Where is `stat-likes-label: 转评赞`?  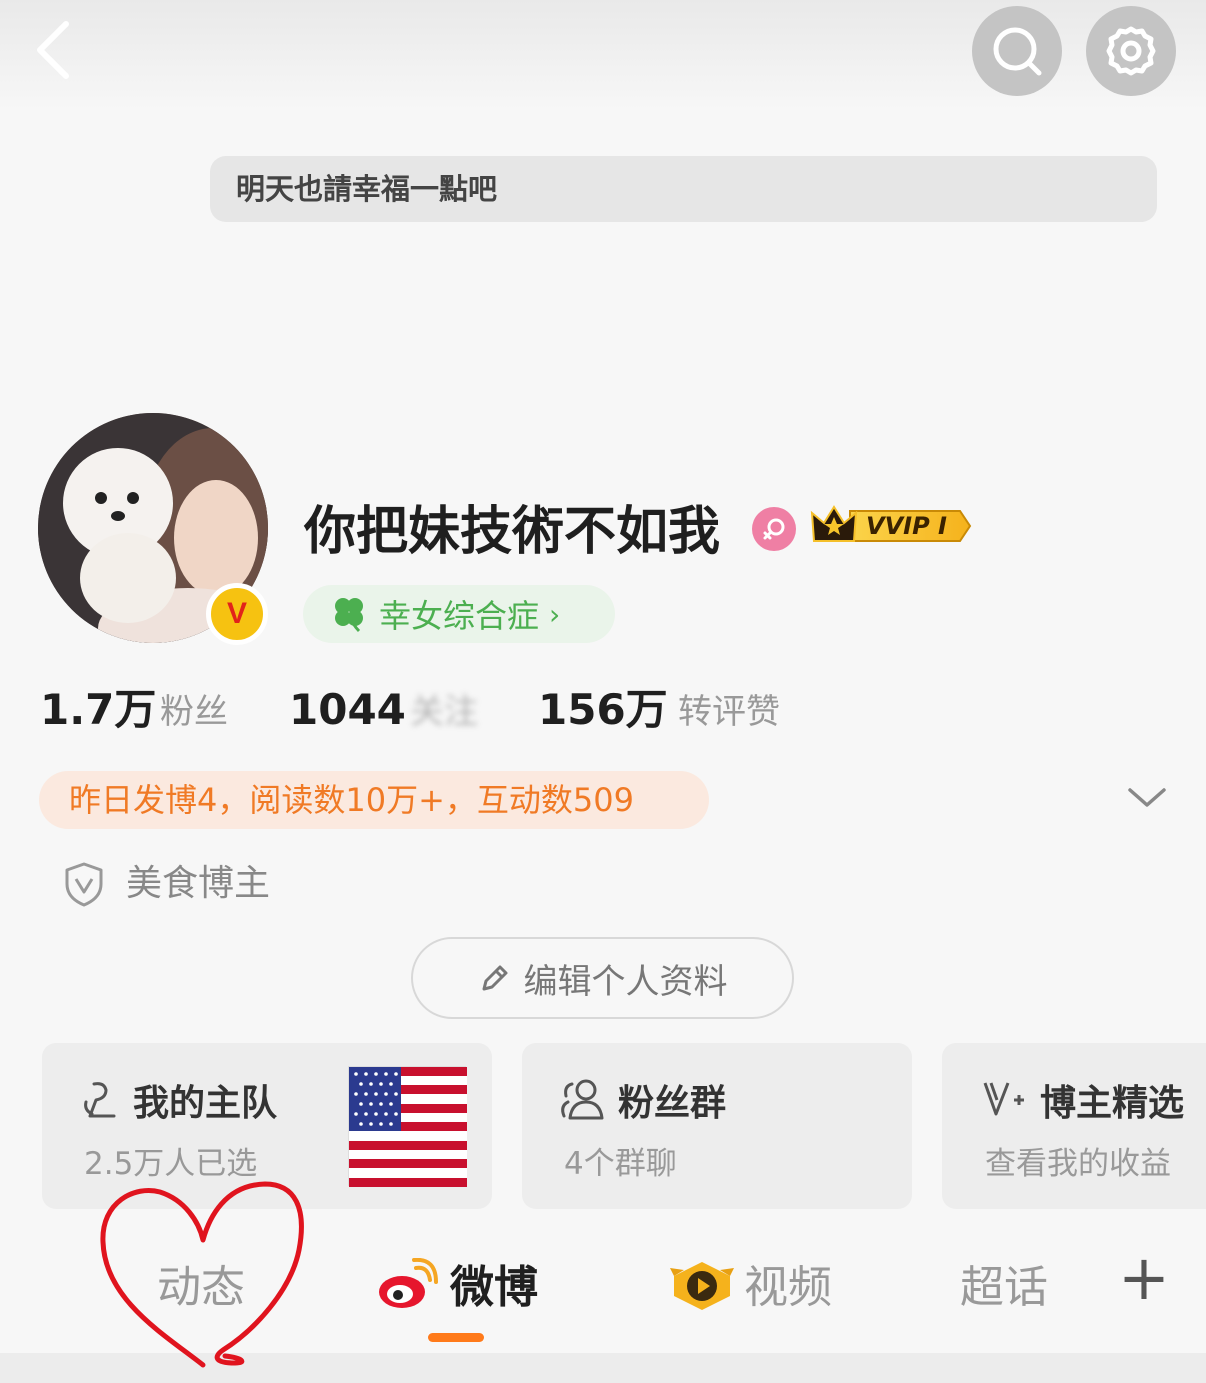 stat-likes-label: 转评赞 is located at coordinates (729, 712).